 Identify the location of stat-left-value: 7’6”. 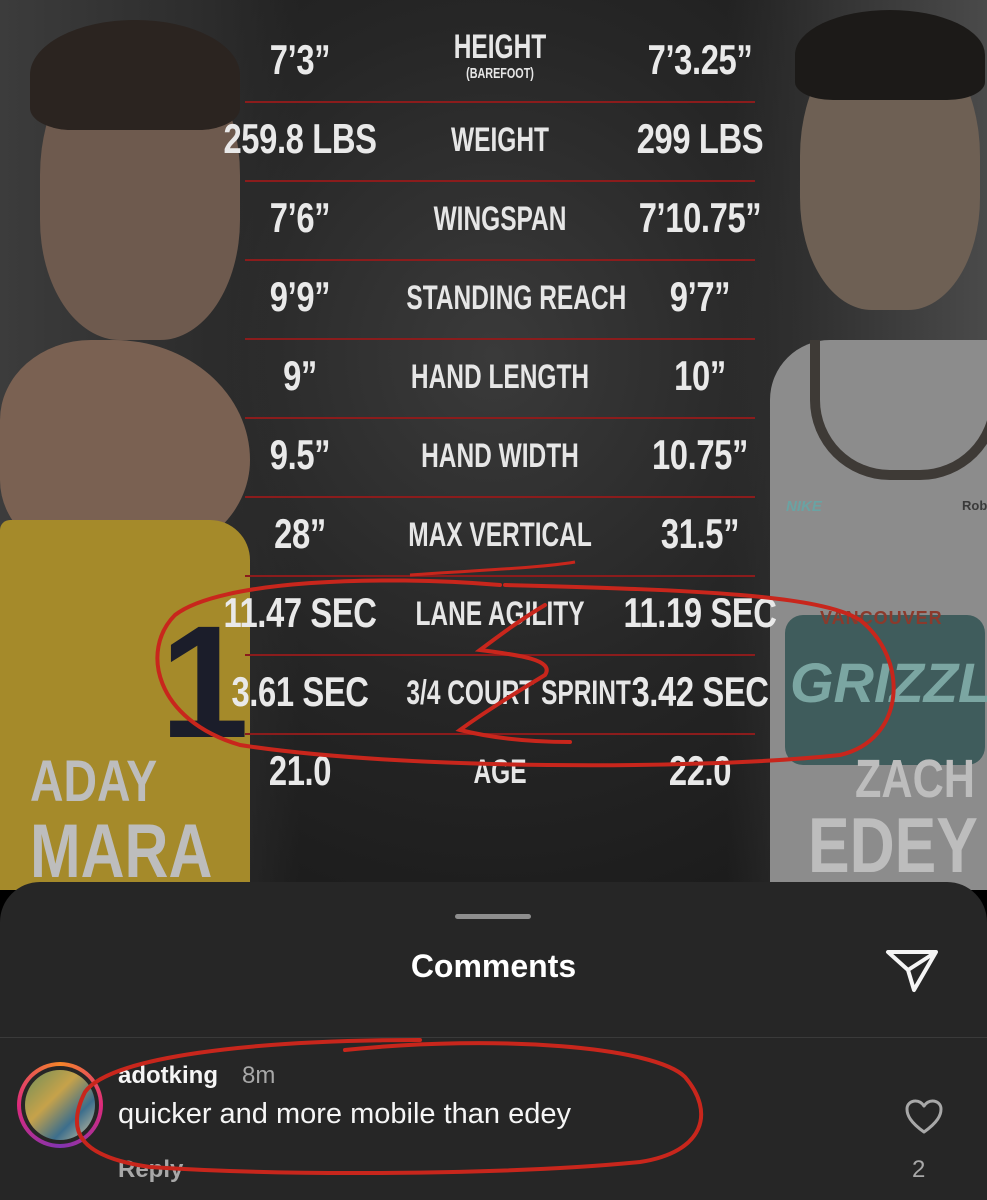
(300, 217).